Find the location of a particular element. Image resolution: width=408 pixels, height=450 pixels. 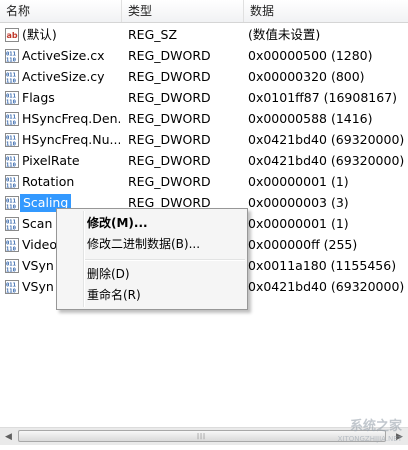

value-name: Scan is located at coordinates (37, 223).